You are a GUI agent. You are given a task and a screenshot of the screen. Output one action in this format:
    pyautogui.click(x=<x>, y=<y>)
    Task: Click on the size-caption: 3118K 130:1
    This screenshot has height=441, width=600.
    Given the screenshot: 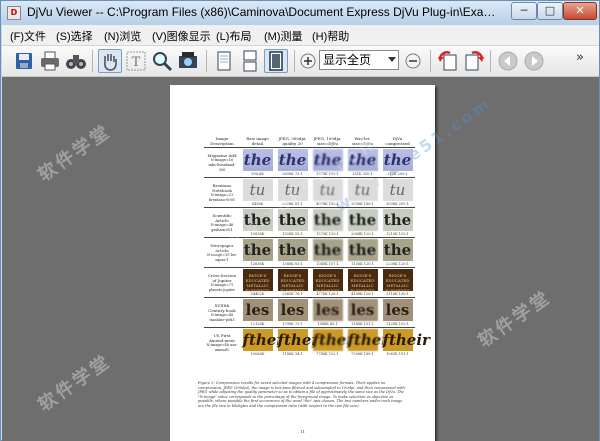 What is the action you would take?
    pyautogui.click(x=397, y=294)
    